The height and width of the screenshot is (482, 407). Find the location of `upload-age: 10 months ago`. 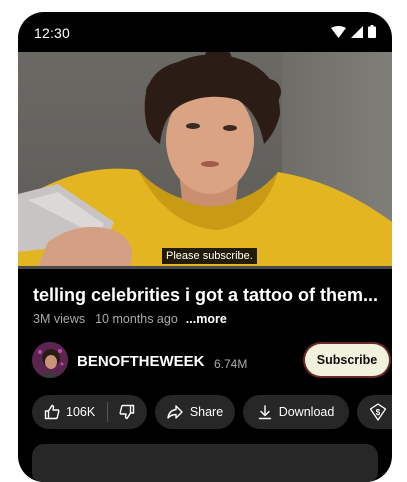

upload-age: 10 months ago is located at coordinates (136, 319).